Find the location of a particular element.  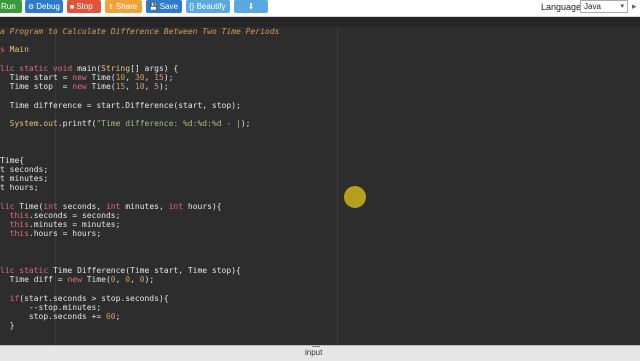

code-token: Time Difference(Time start, Time stop){ is located at coordinates (146, 271).